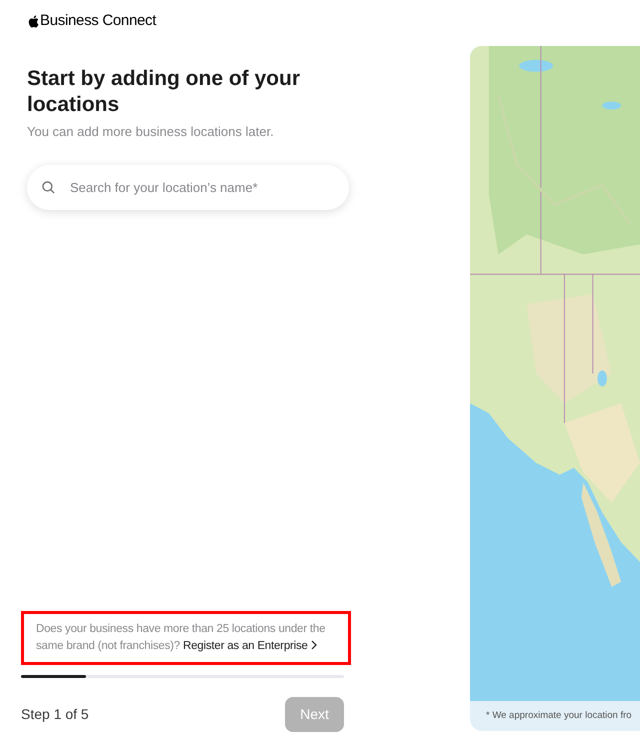 The width and height of the screenshot is (640, 740). I want to click on enterprise-link: Register as an Enterprise, so click(249, 646).